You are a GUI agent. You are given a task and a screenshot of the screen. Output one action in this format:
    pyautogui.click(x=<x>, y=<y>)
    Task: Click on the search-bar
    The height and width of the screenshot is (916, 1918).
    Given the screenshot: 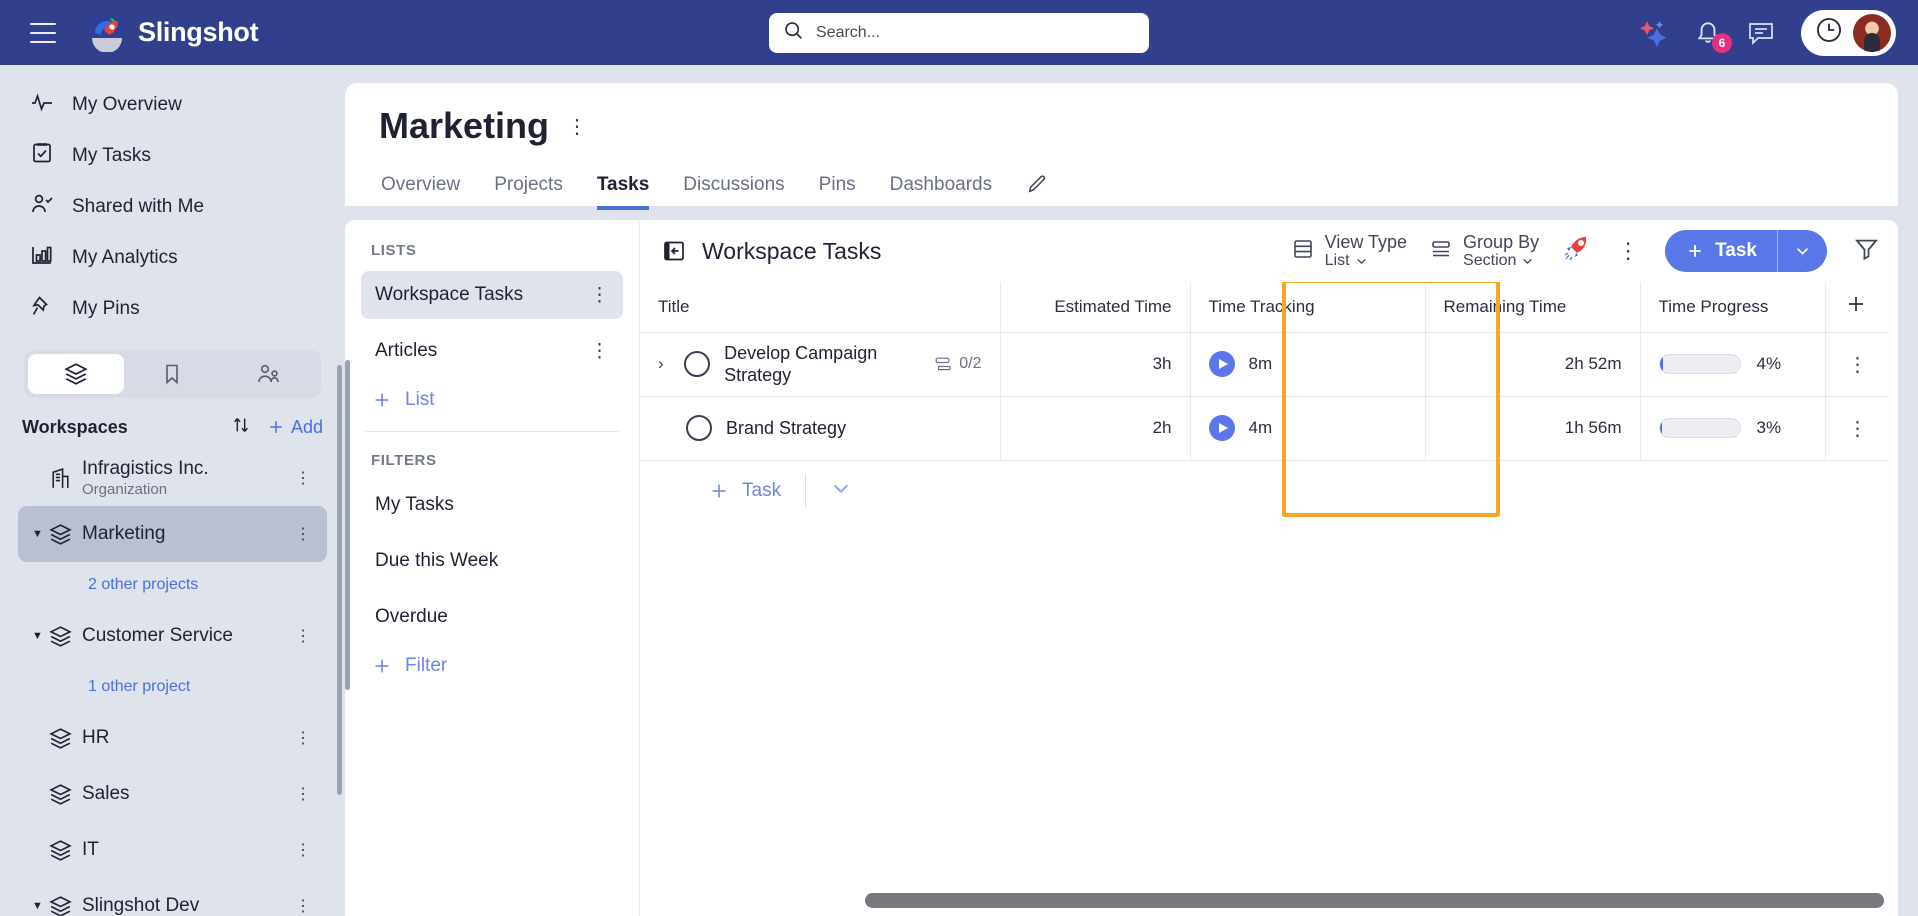 What is the action you would take?
    pyautogui.click(x=959, y=32)
    